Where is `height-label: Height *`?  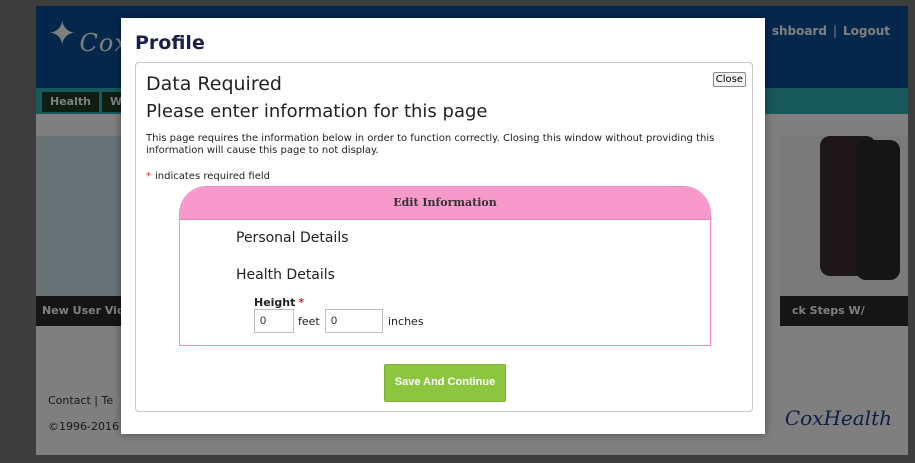 height-label: Height * is located at coordinates (279, 302).